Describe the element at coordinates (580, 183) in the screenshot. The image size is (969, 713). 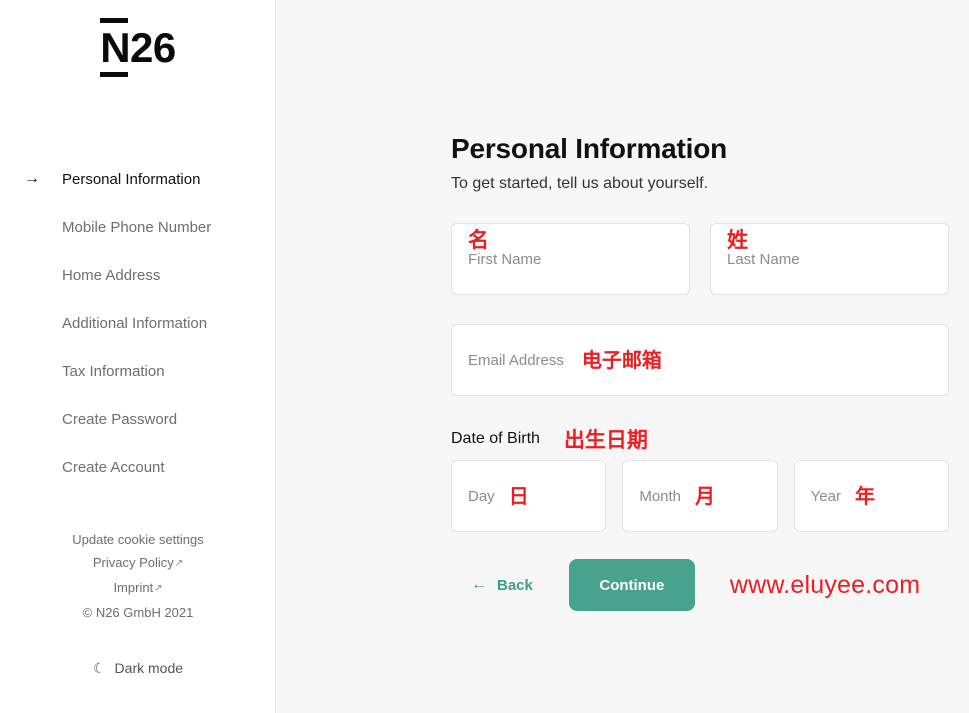
I see `page-subtitle: To get started, tell us about yourself.` at that location.